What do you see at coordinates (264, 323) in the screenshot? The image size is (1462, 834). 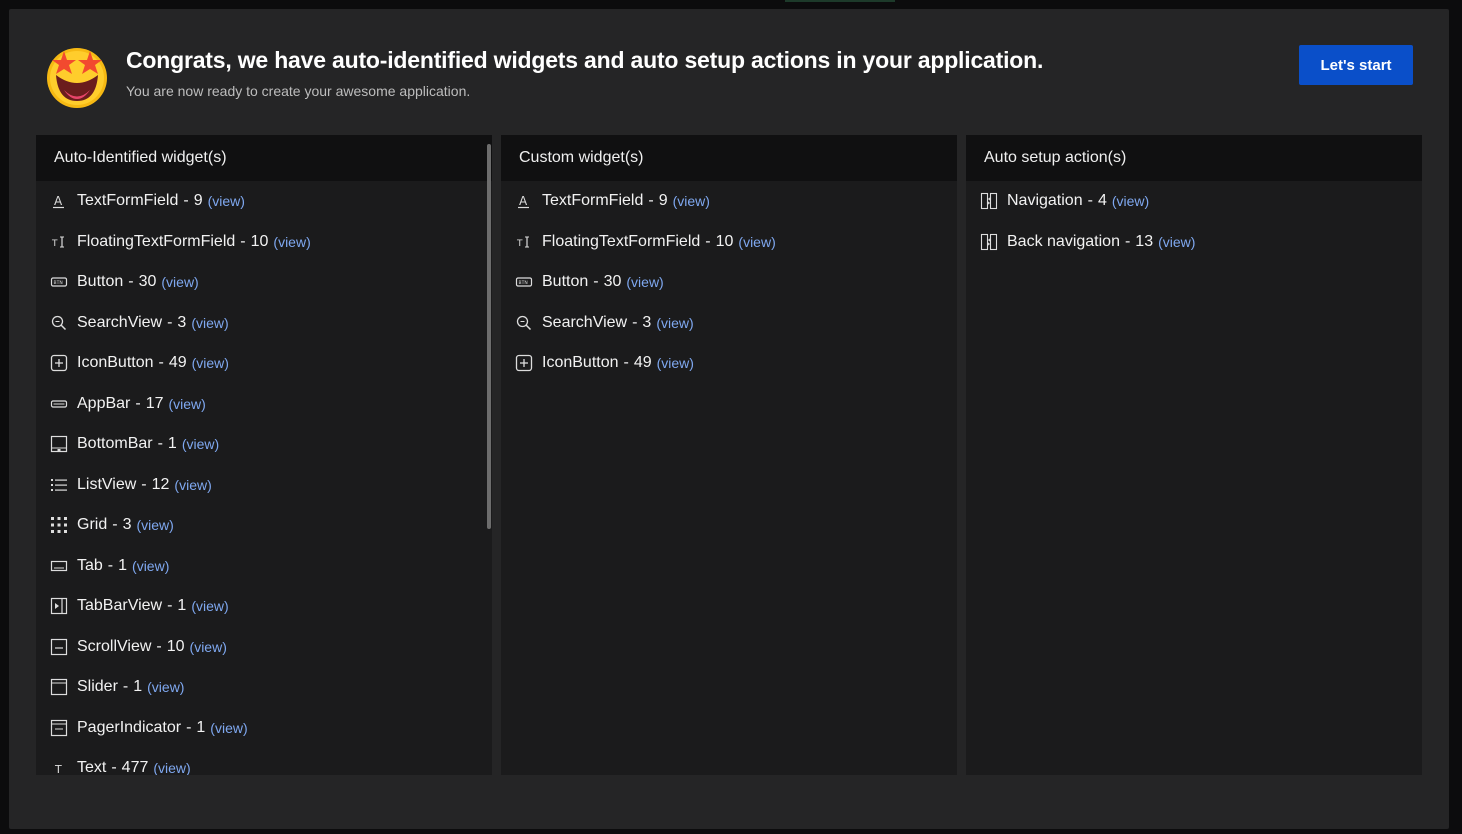 I see `list-item-searchview: SearchView -3 (view)` at bounding box center [264, 323].